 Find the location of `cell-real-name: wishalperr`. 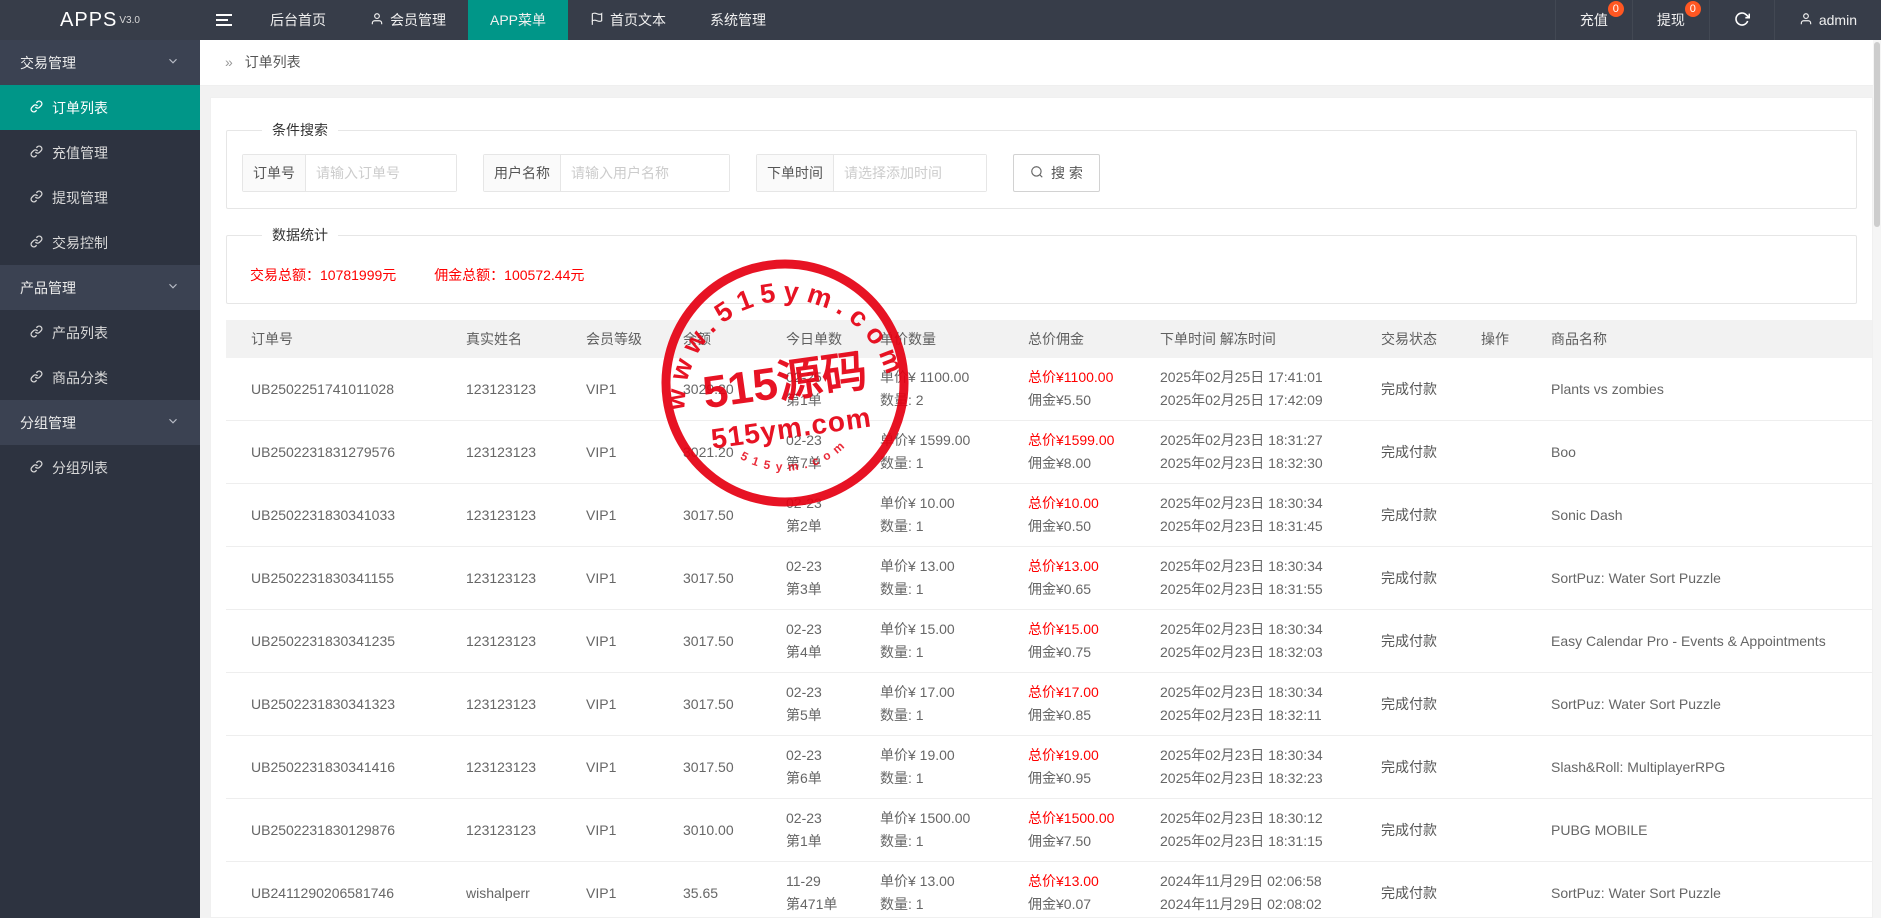

cell-real-name: wishalperr is located at coordinates (511, 889).